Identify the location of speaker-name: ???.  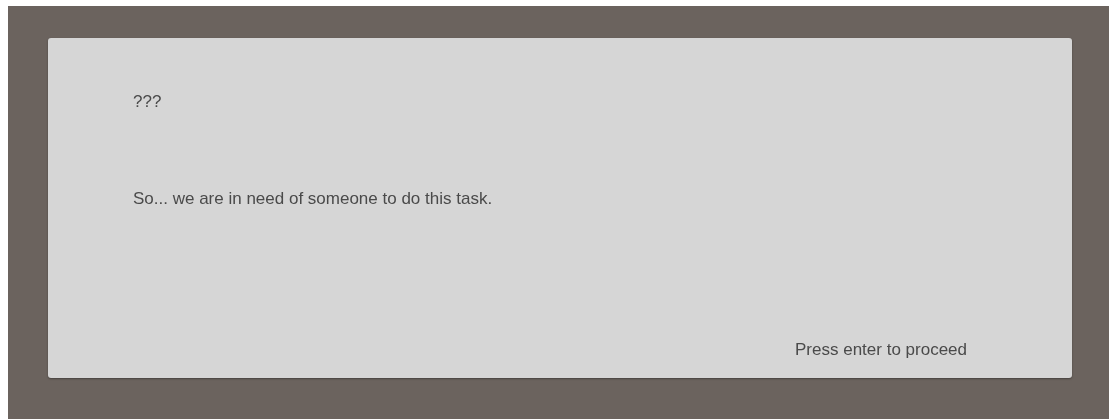
(147, 102).